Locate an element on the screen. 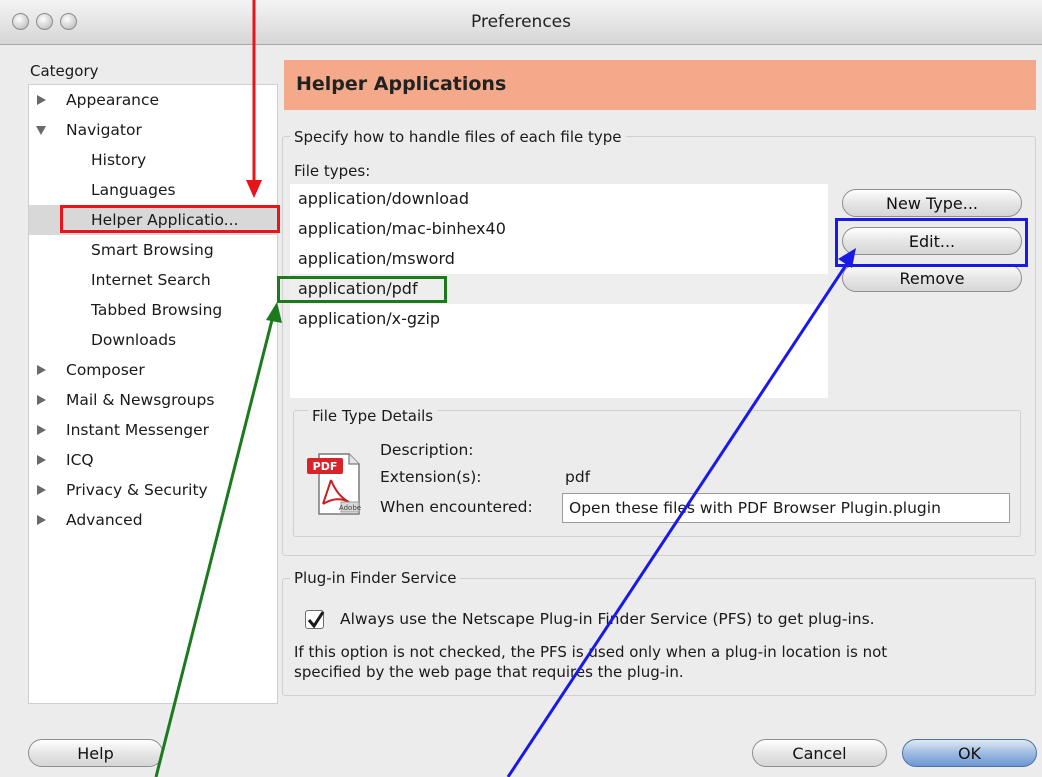 The image size is (1042, 777). green-arrow-line is located at coordinates (214, 546).